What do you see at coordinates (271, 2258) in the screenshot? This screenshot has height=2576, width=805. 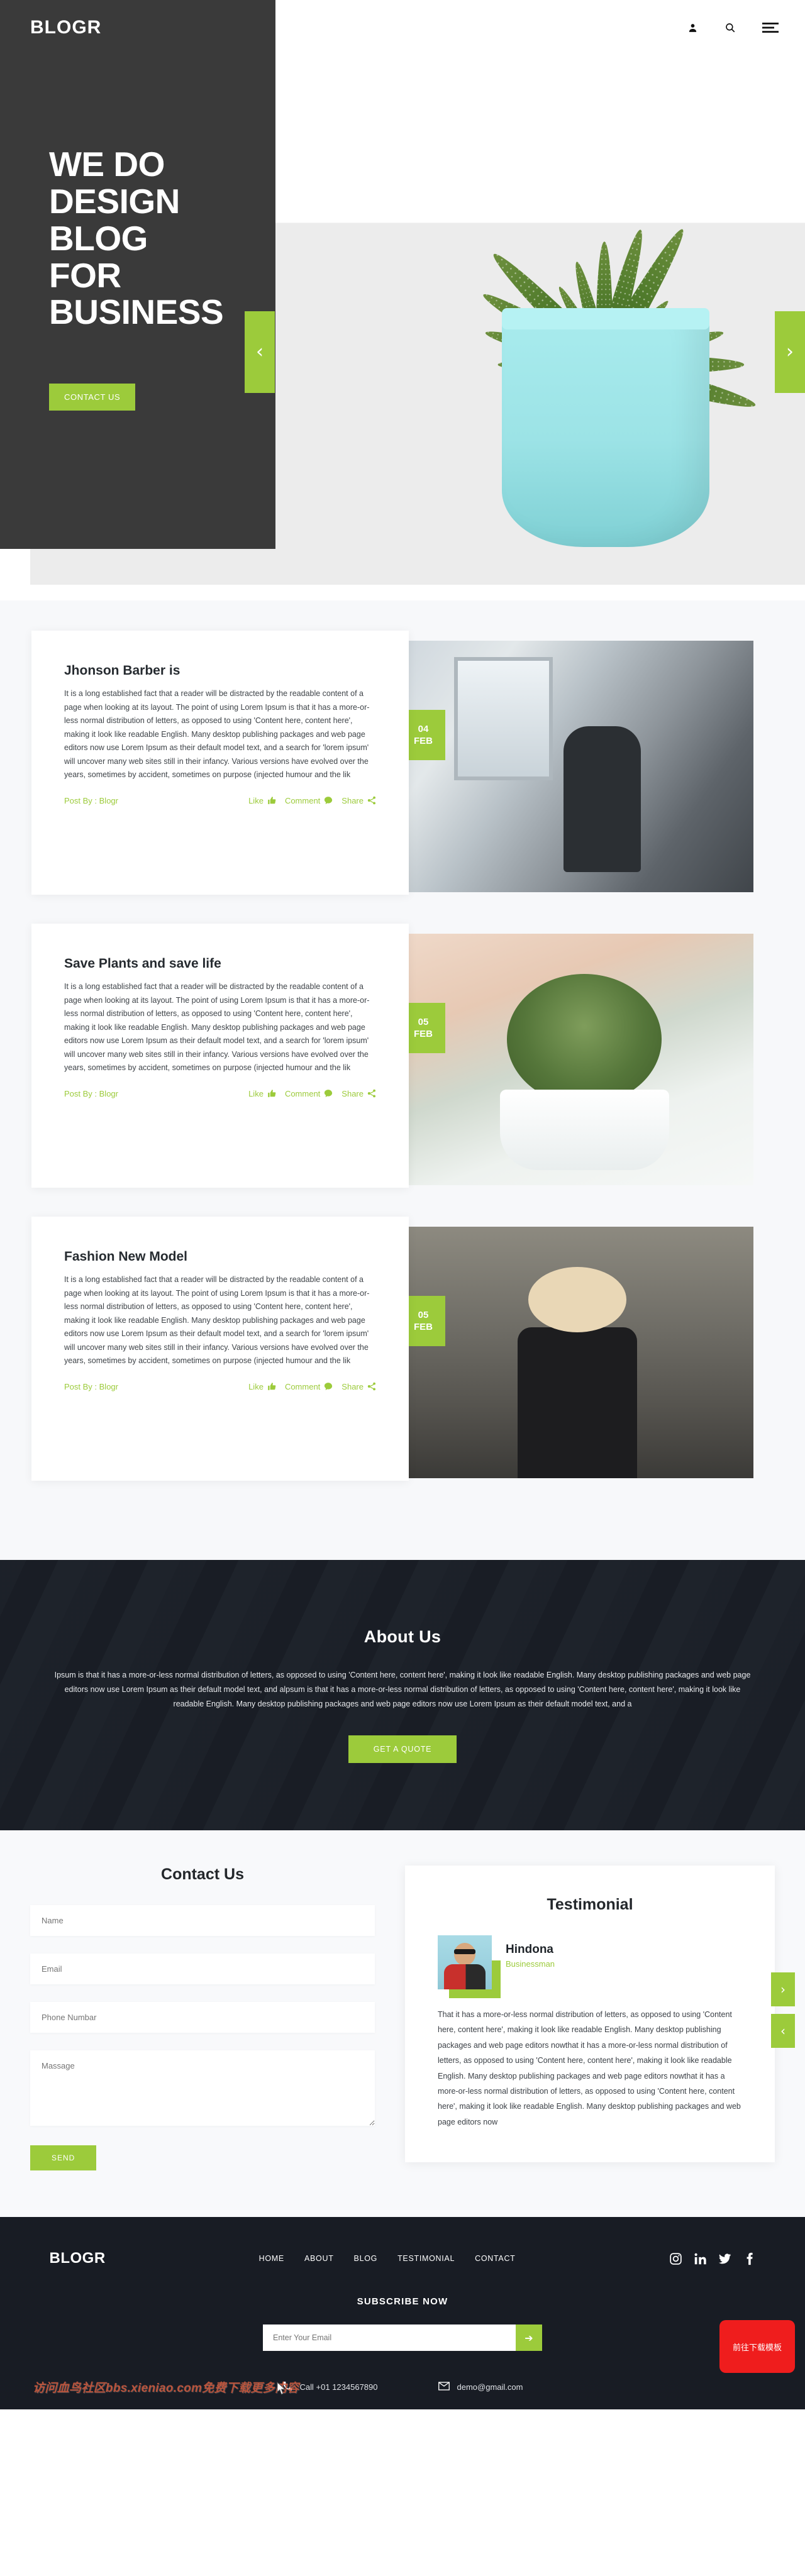 I see `footer-nav-home: HOME` at bounding box center [271, 2258].